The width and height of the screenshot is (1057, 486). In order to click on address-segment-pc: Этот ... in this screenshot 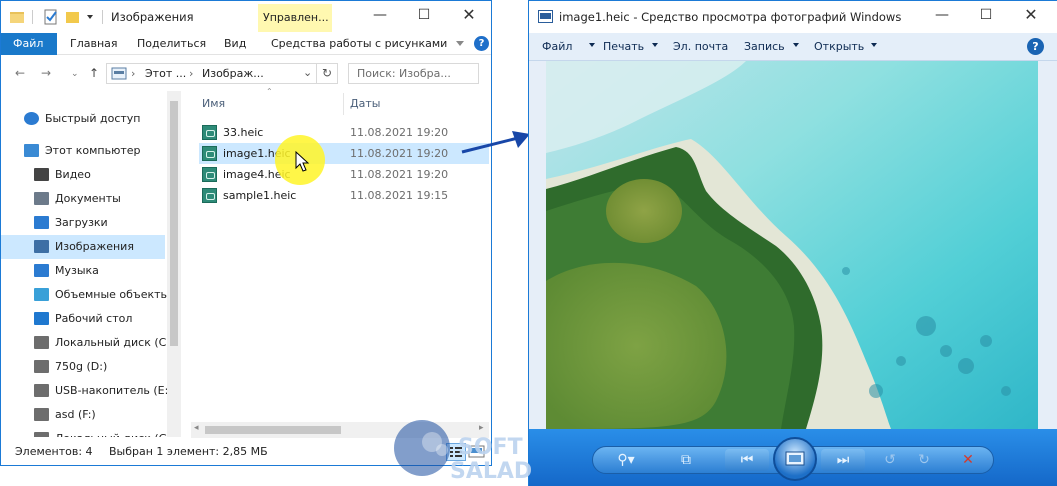, I will do `click(165, 73)`.